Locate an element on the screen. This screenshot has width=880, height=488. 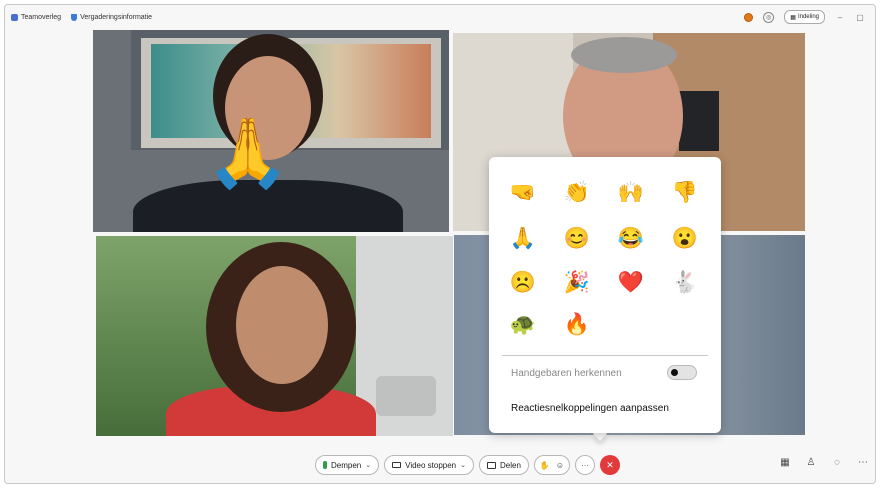
raise-hand-icon: ✋ is located at coordinates (545, 465).